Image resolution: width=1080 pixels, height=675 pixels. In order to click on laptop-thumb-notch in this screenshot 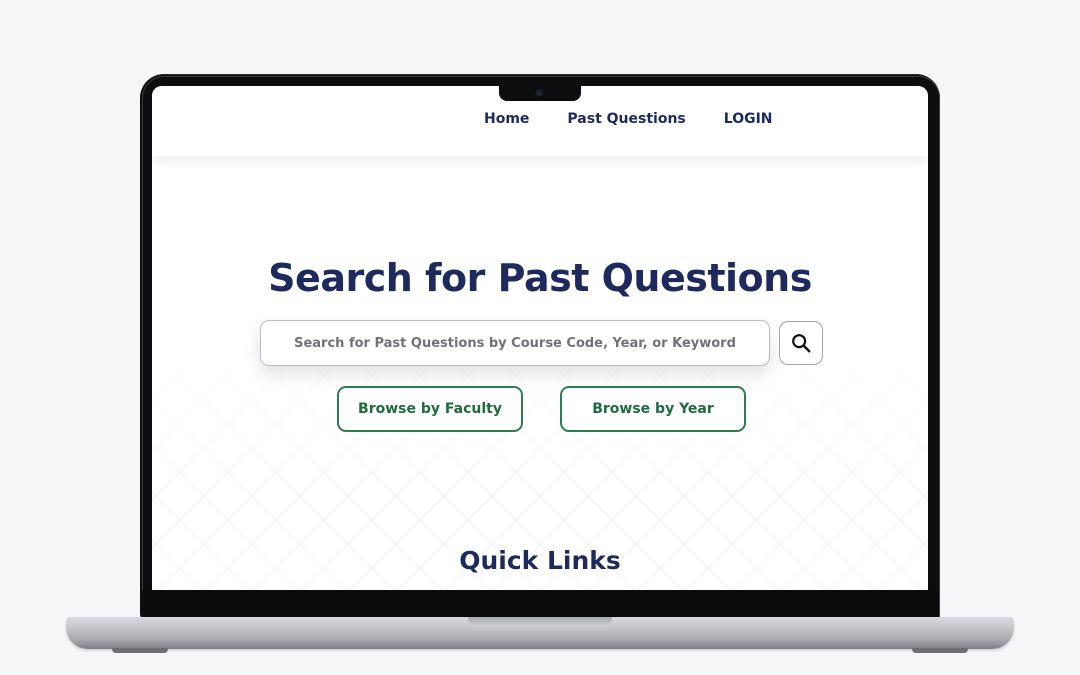, I will do `click(540, 621)`.